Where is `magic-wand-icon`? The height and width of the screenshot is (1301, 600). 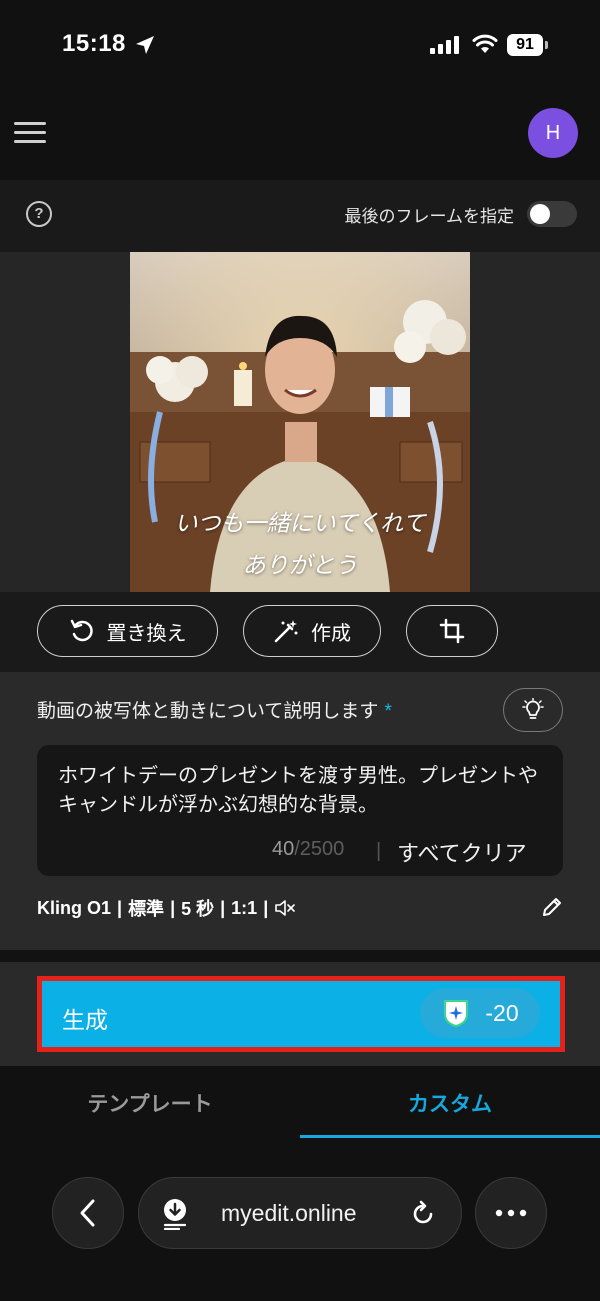 magic-wand-icon is located at coordinates (286, 631).